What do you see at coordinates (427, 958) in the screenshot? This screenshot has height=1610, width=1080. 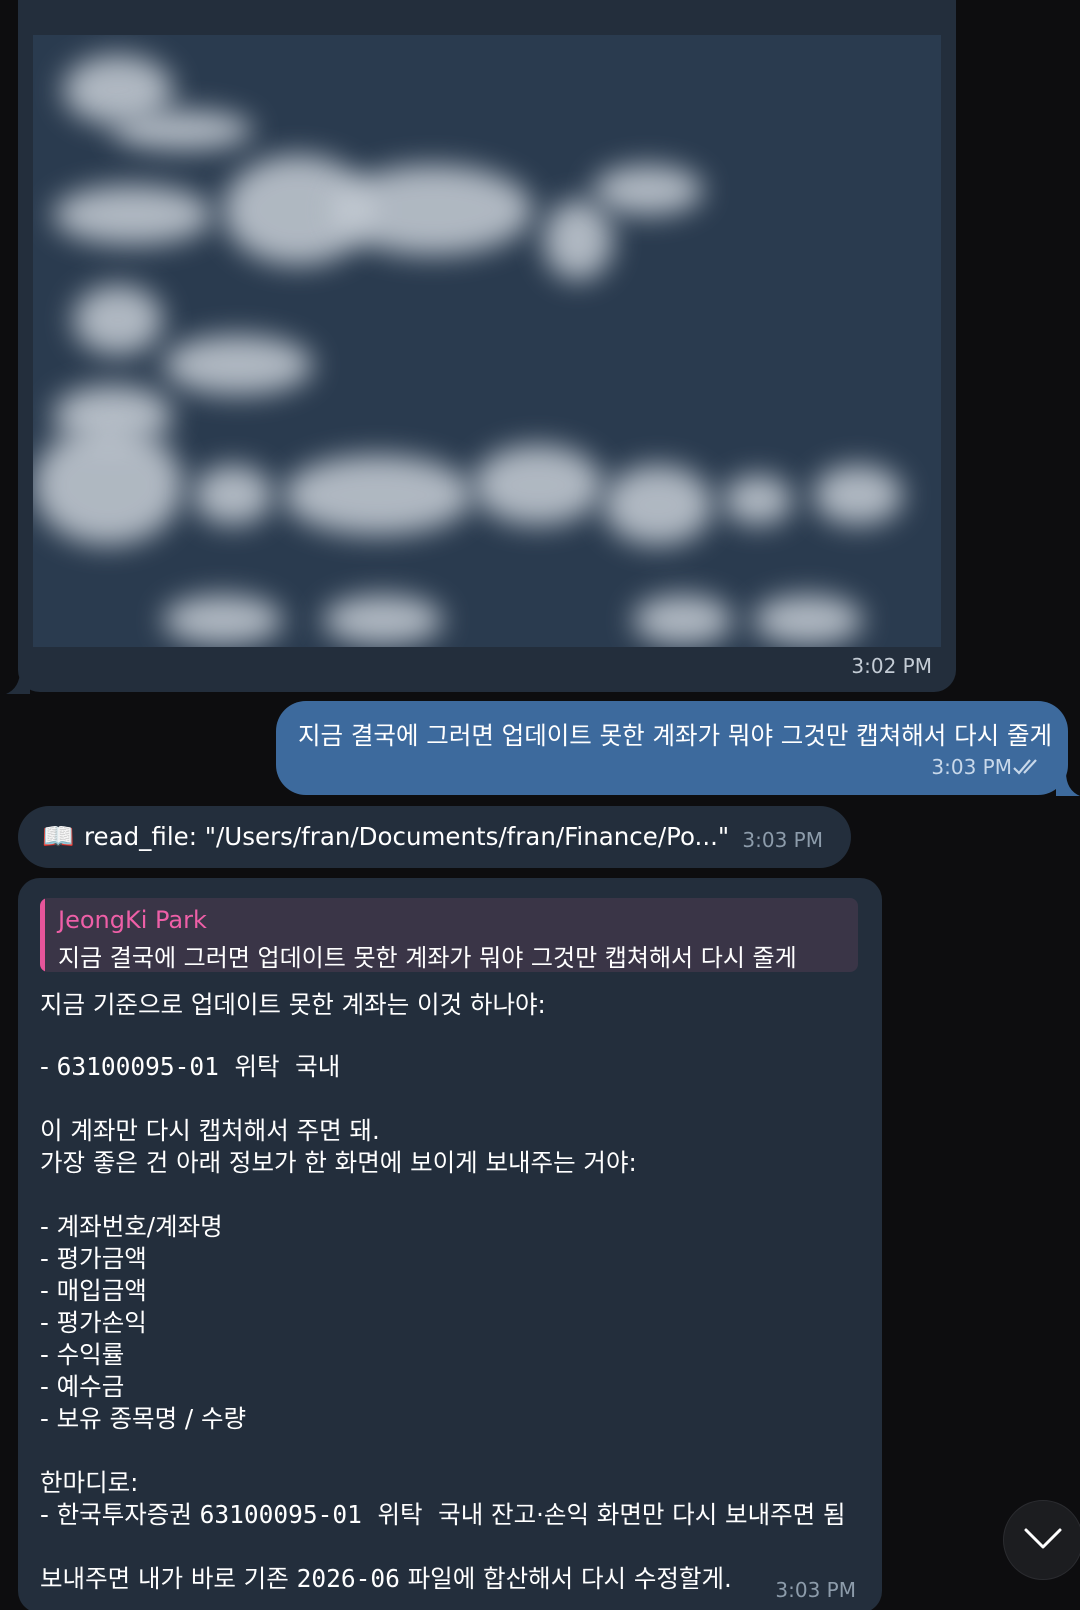 I see `quote-text: 지금 결국에 그러면 업데이트 못한 계좌가 뭐야 그것만 캡쳐해서 다시 줄게` at bounding box center [427, 958].